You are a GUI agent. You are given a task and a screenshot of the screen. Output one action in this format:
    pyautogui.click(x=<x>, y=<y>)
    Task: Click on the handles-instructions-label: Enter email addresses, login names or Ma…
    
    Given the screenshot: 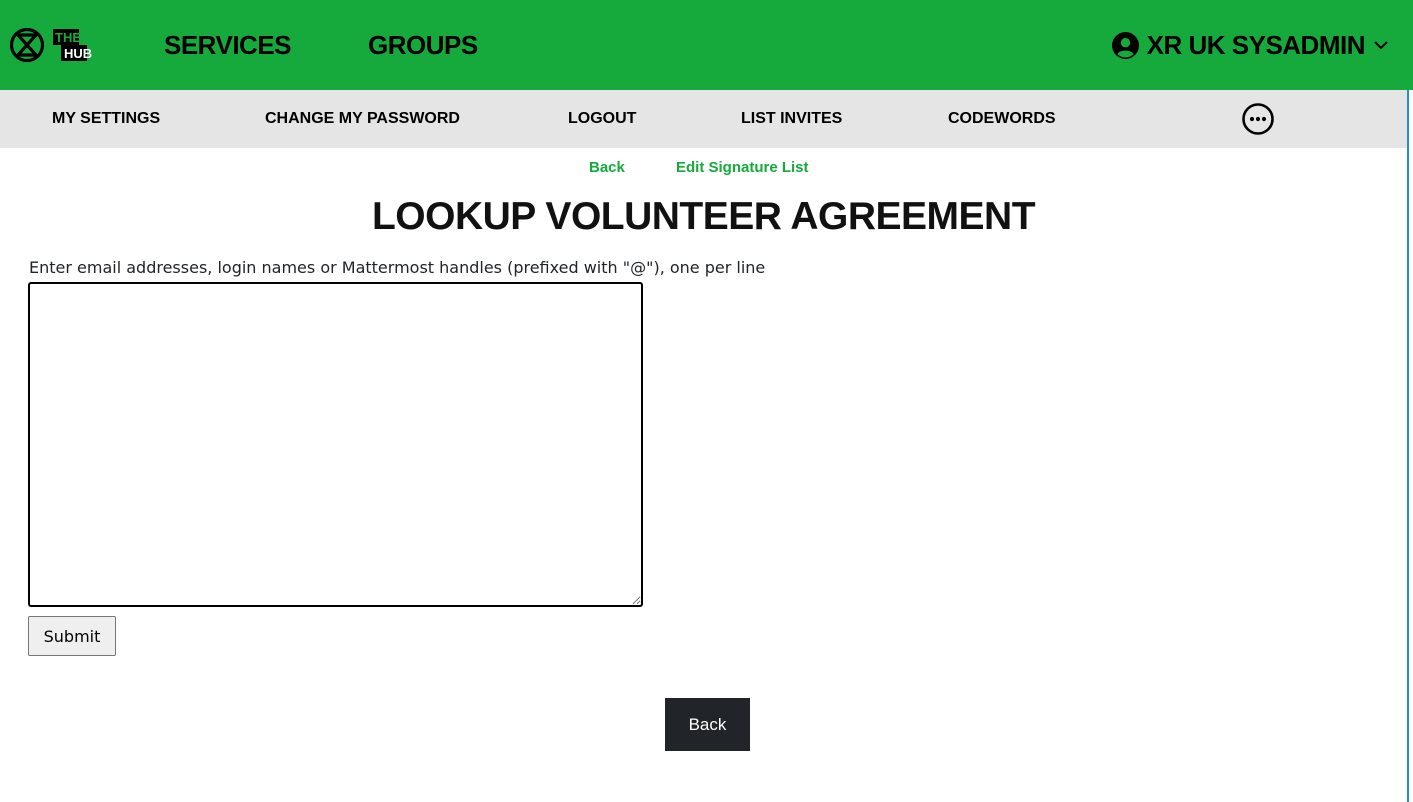 What is the action you would take?
    pyautogui.click(x=397, y=267)
    